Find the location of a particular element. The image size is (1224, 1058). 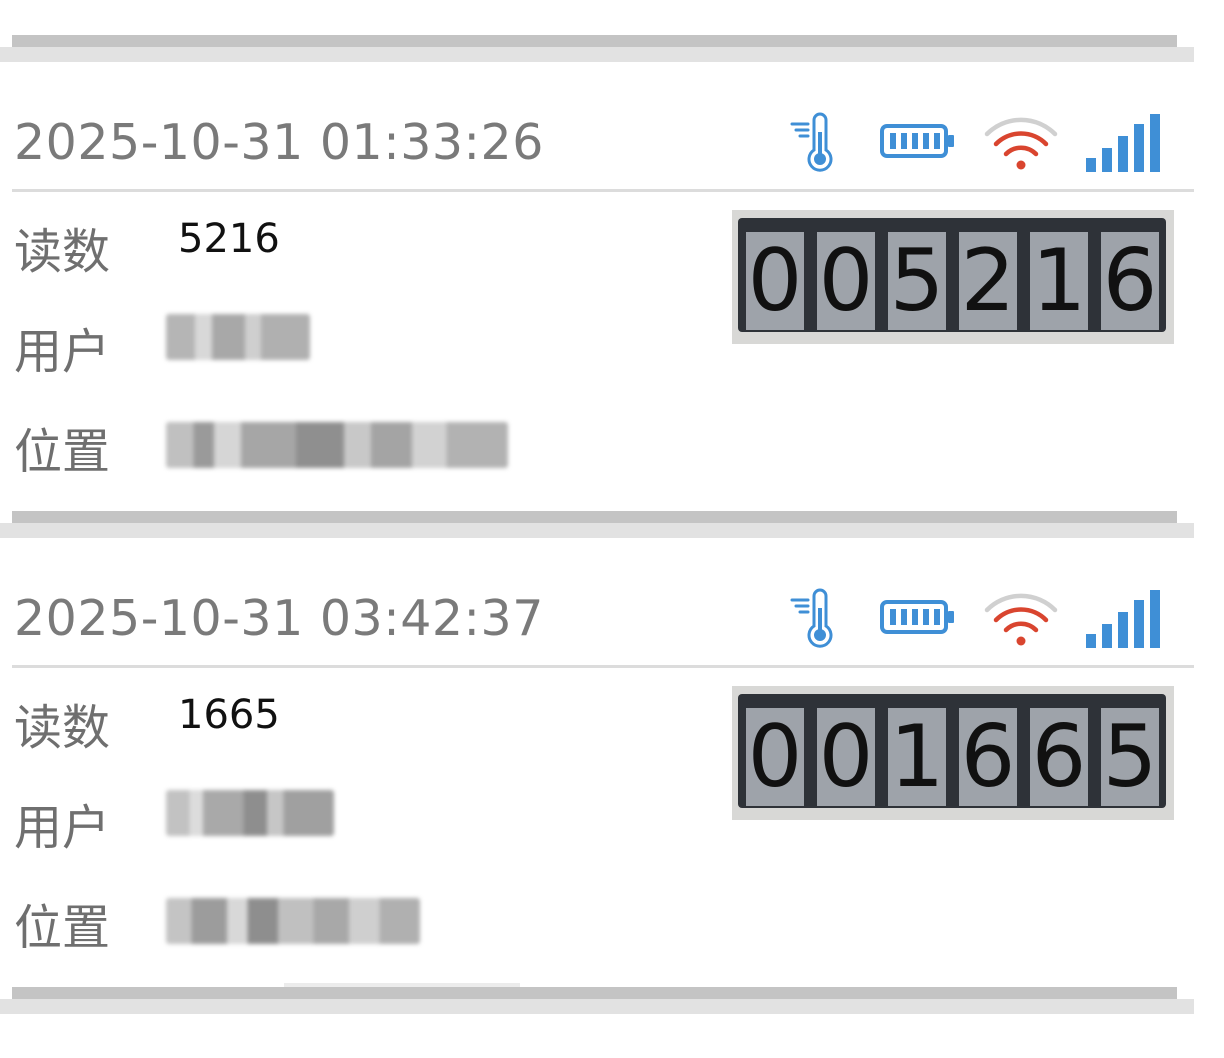

record-timestamp: 2025-10-31 03:42:37 is located at coordinates (279, 618).